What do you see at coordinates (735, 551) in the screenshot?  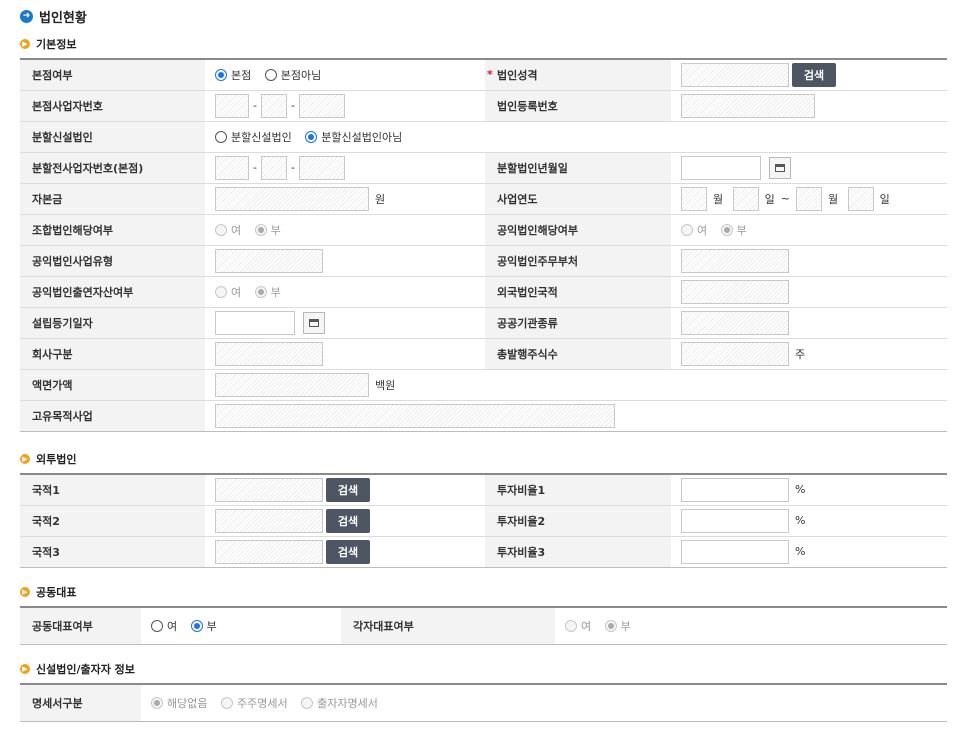 I see `invest-ratio-3-input` at bounding box center [735, 551].